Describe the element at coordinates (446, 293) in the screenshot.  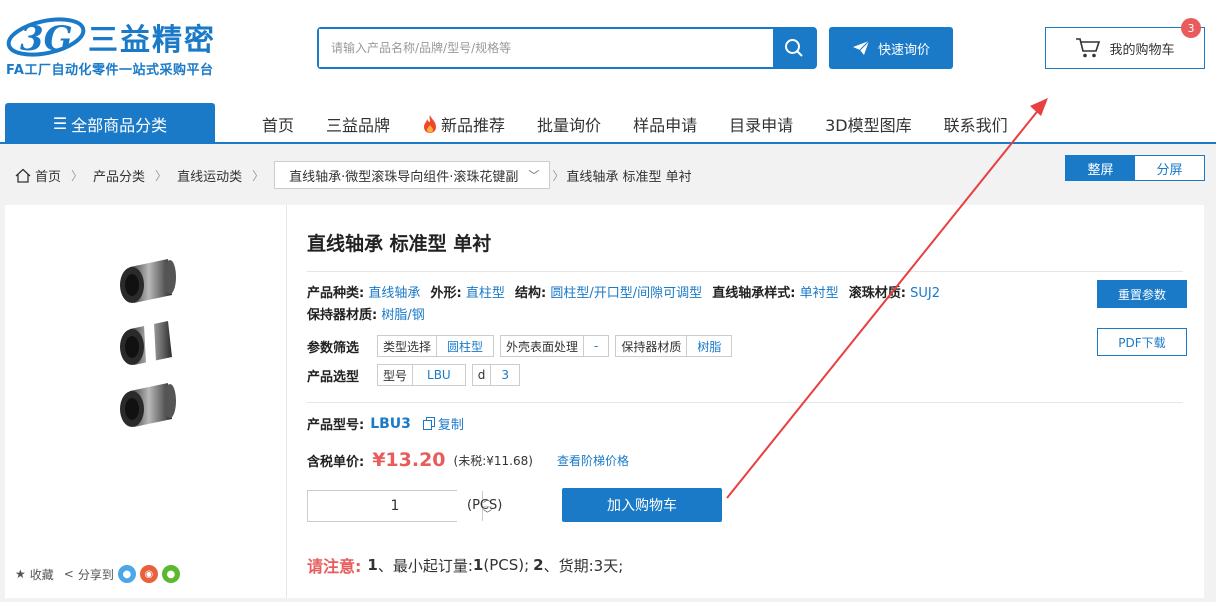
I see `spec-label: 外形:` at that location.